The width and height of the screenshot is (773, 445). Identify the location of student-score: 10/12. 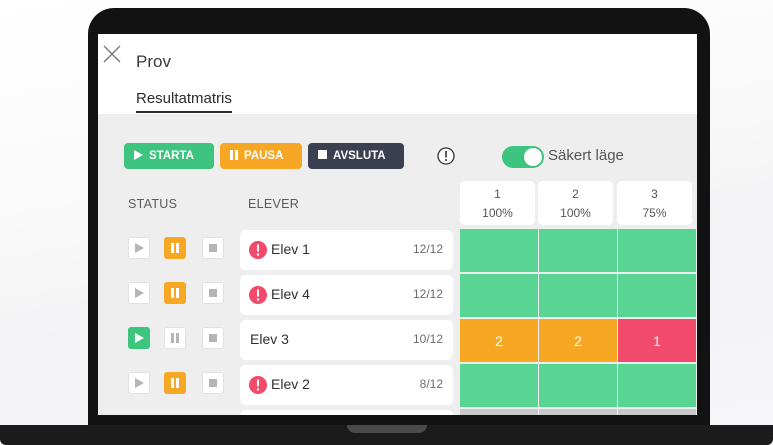
(427, 339).